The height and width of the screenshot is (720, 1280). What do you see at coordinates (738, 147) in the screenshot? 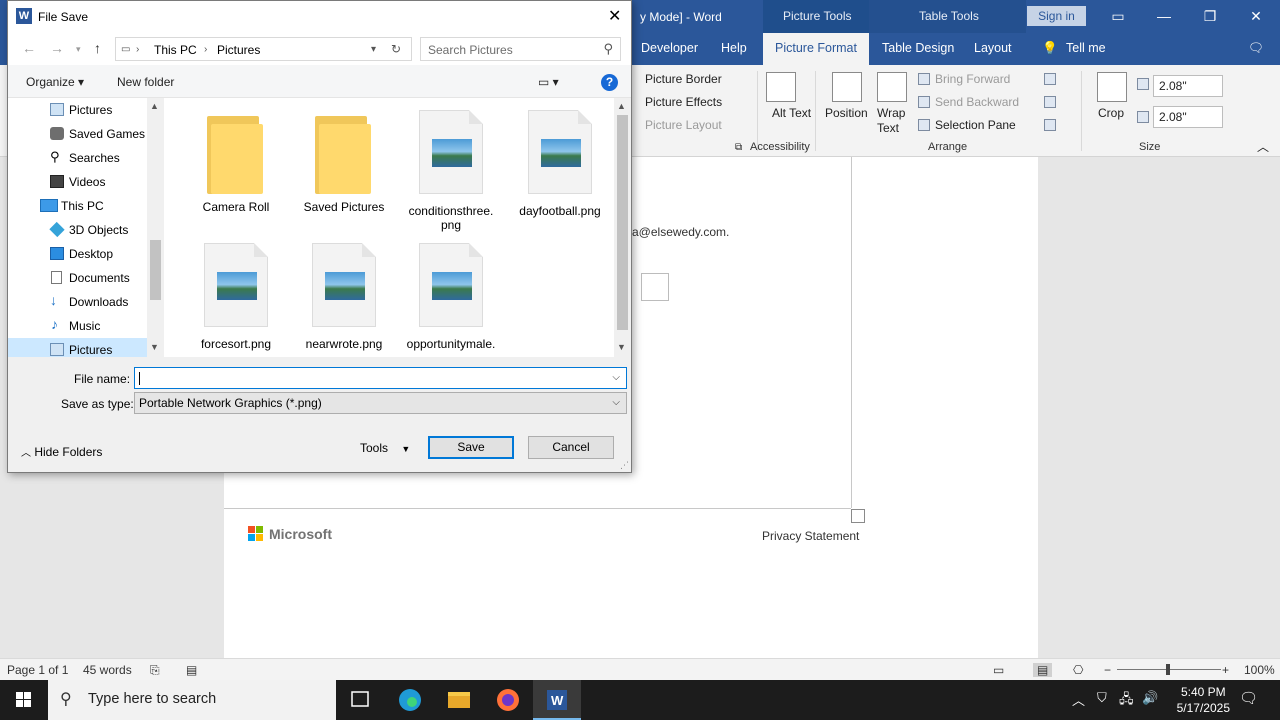
I see `dialog-launcher-icon: ⧉` at bounding box center [738, 147].